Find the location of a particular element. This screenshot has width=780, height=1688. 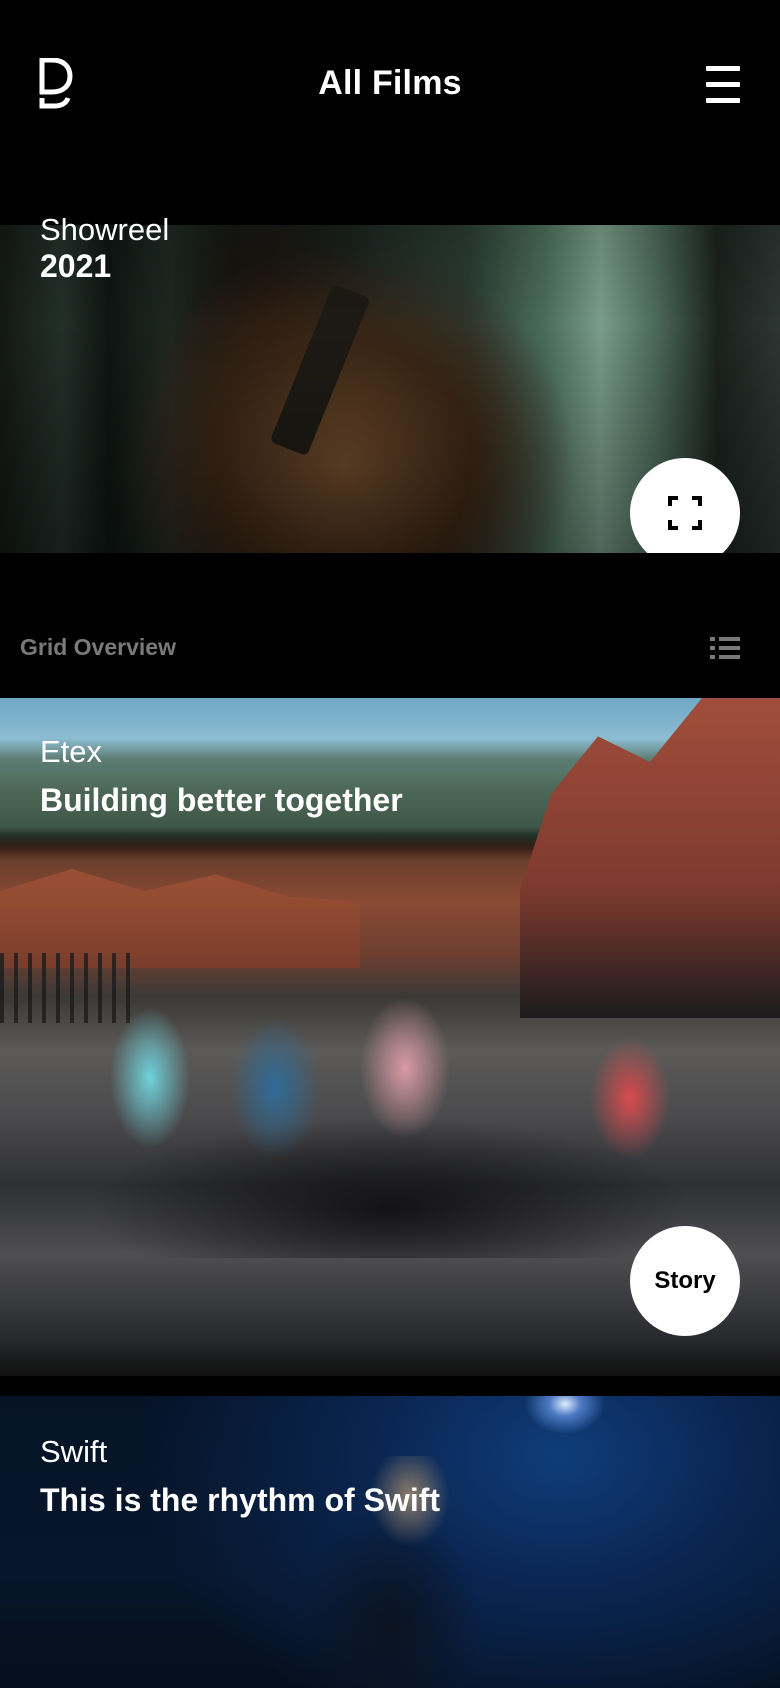

top-header: All Films is located at coordinates (390, 87).